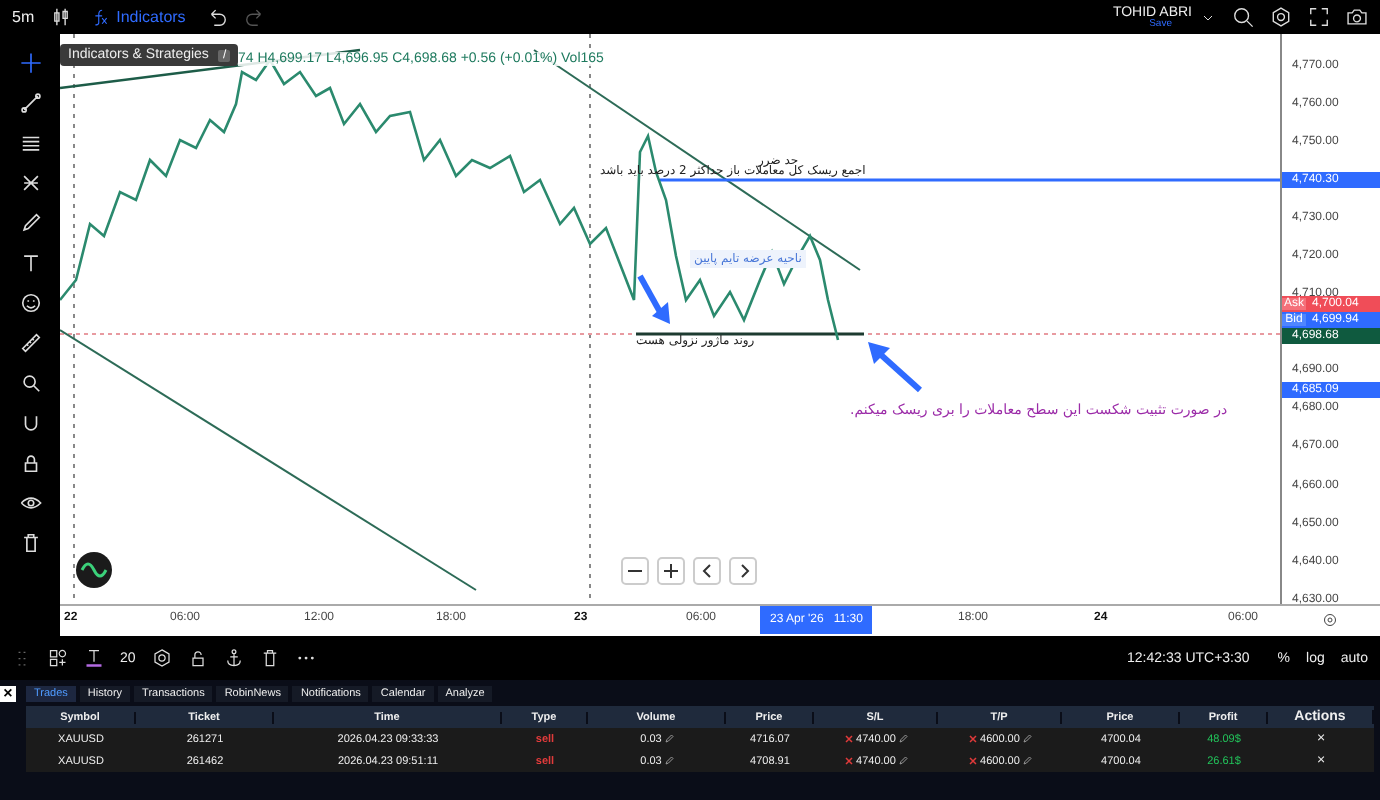 The height and width of the screenshot is (800, 1380). I want to click on anchor-icon, so click(233, 658).